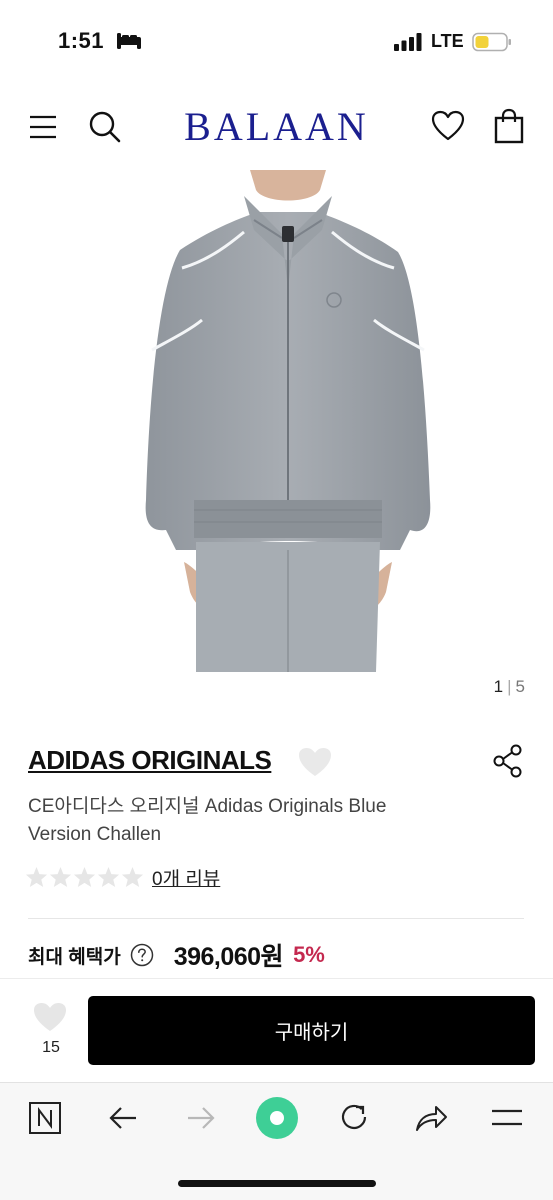  Describe the element at coordinates (81, 40) in the screenshot. I see `status-time: 1:51` at that location.